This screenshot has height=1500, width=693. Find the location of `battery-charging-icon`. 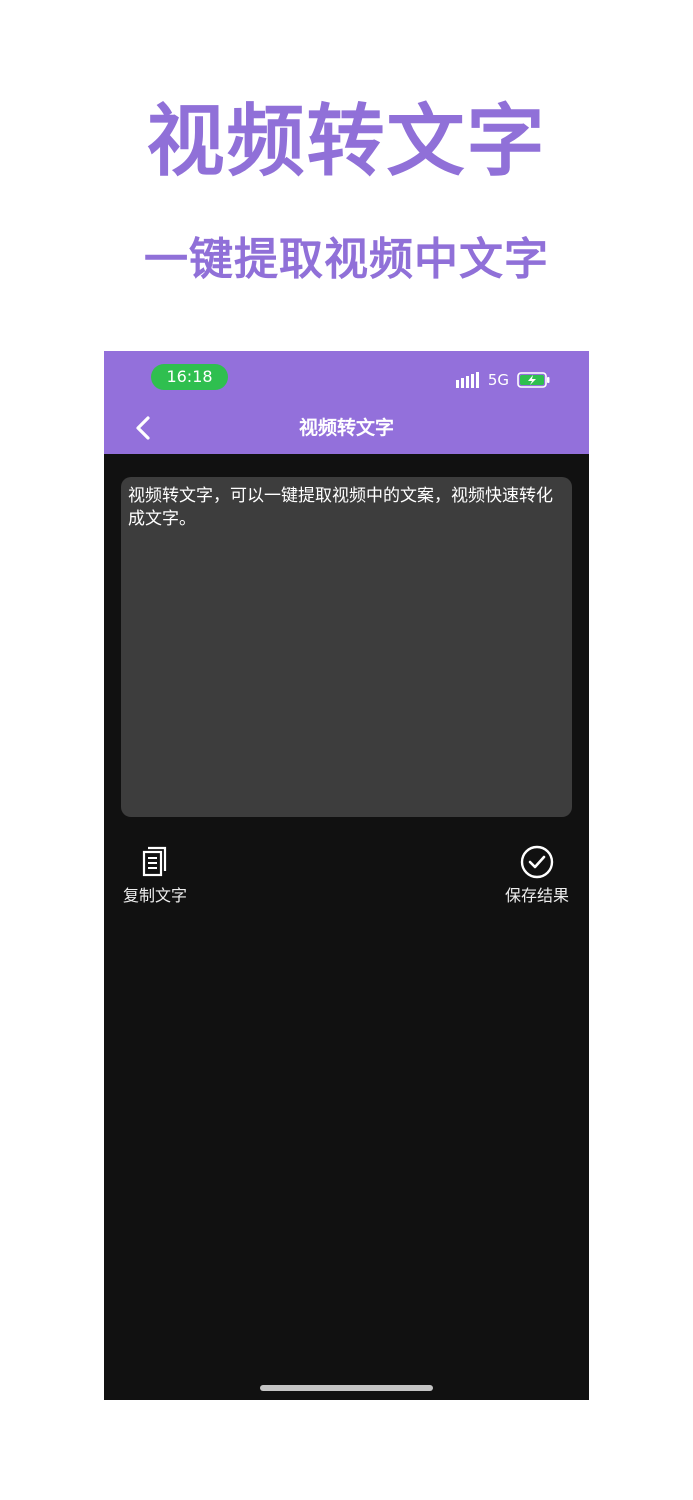

battery-charging-icon is located at coordinates (533, 380).